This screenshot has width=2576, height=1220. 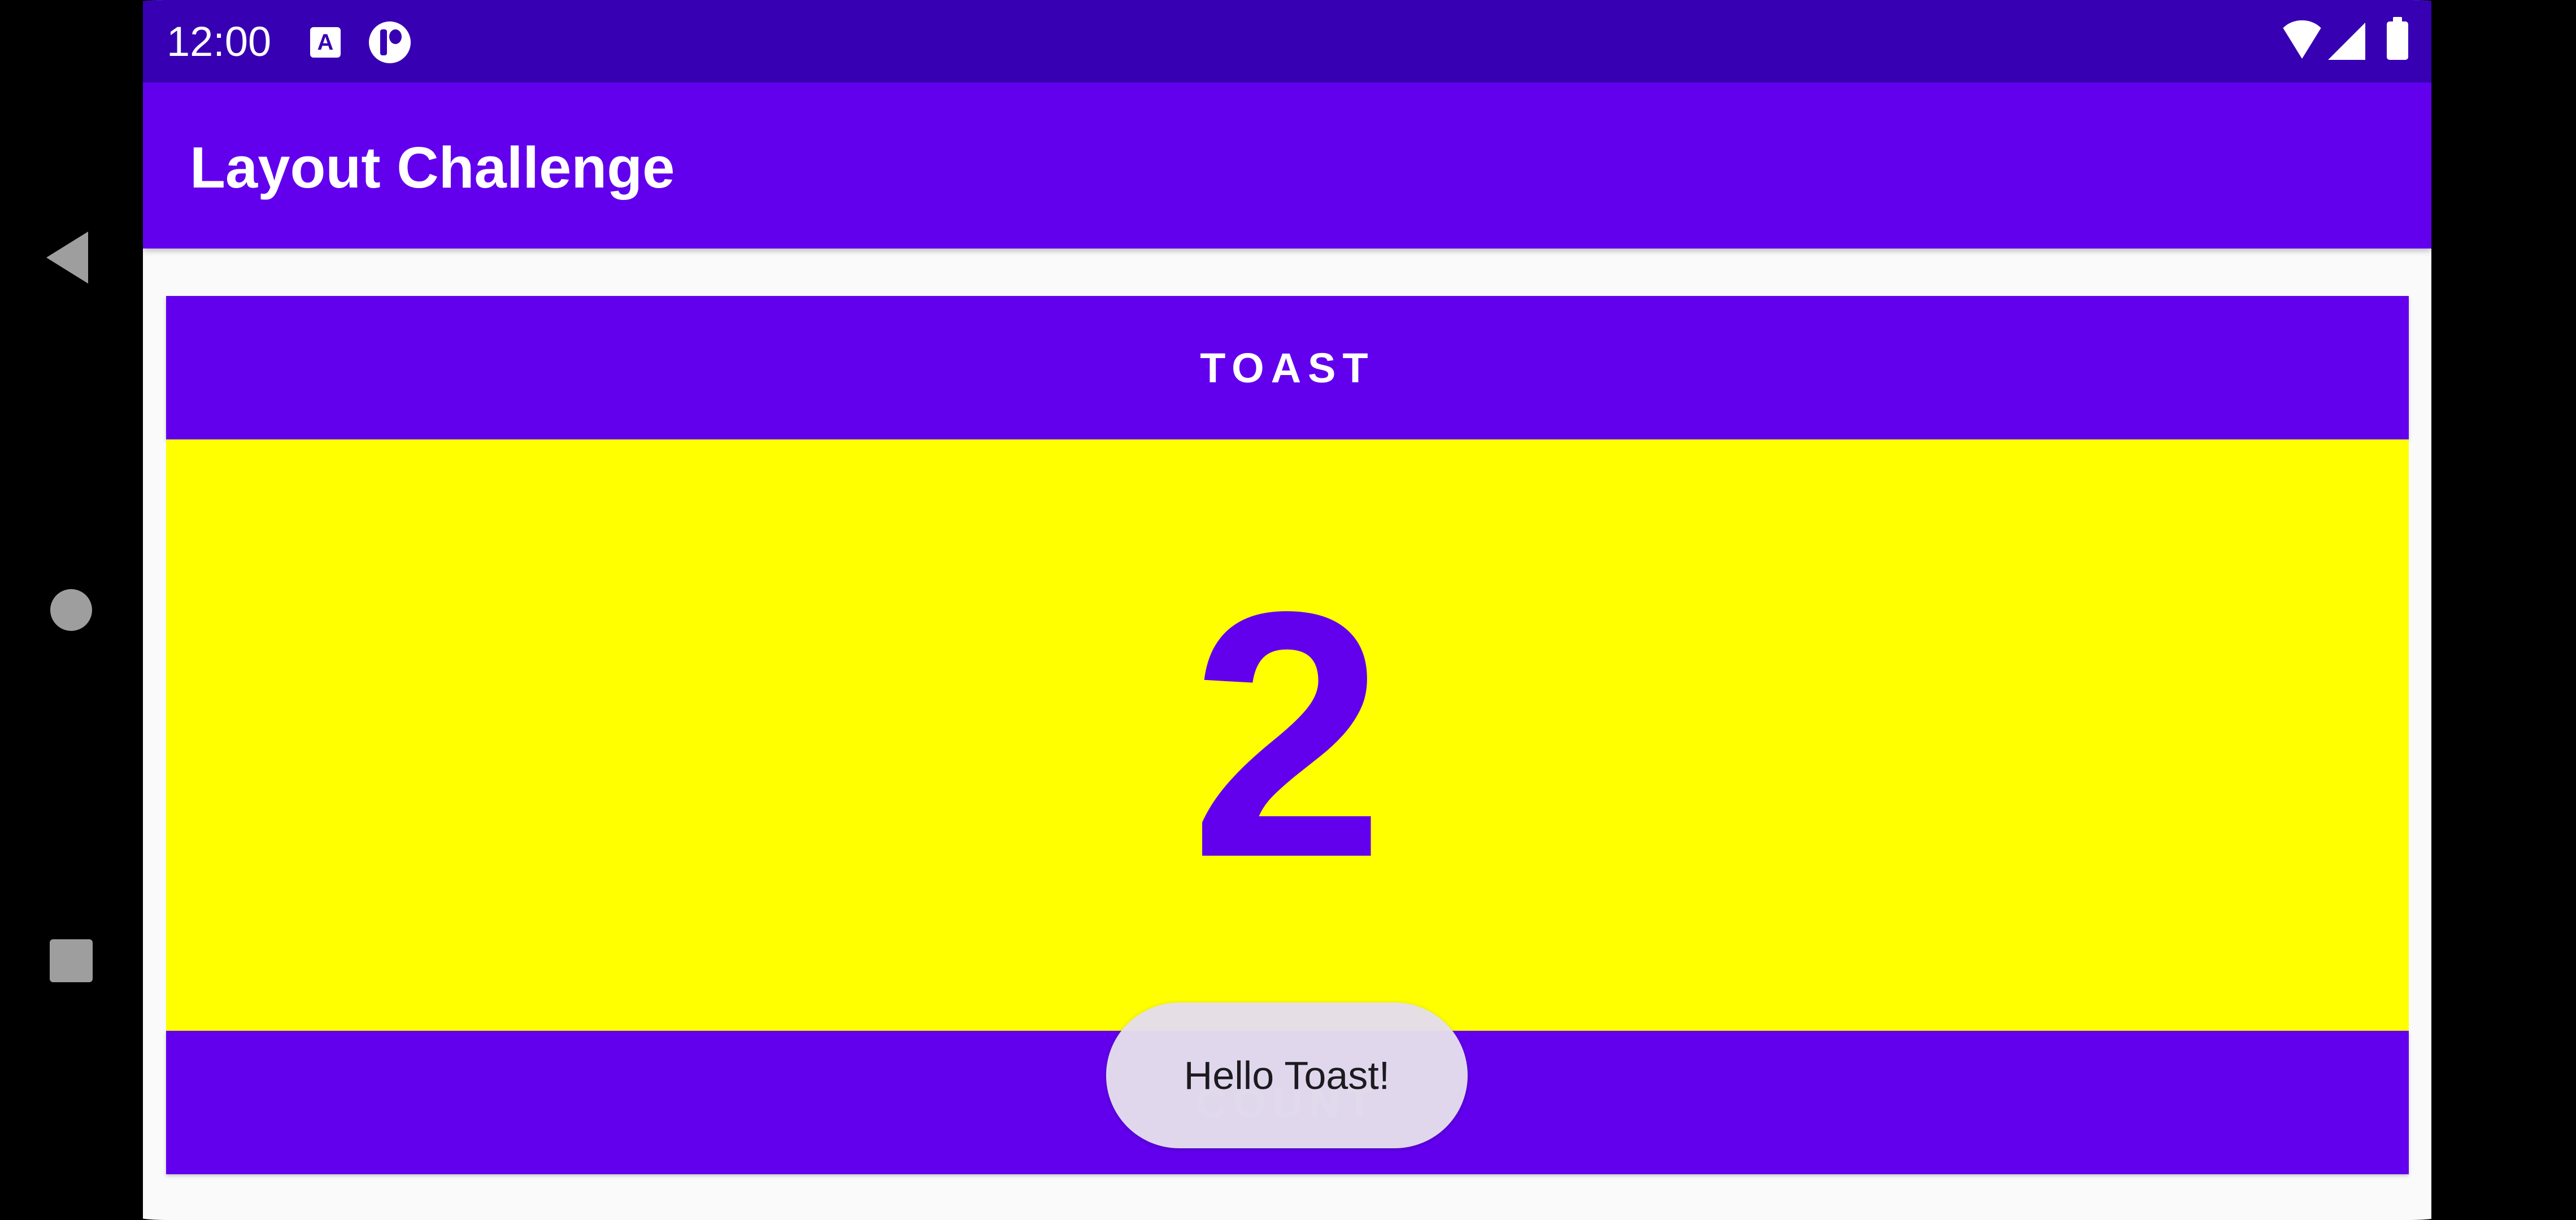 I want to click on home-icon, so click(x=71, y=610).